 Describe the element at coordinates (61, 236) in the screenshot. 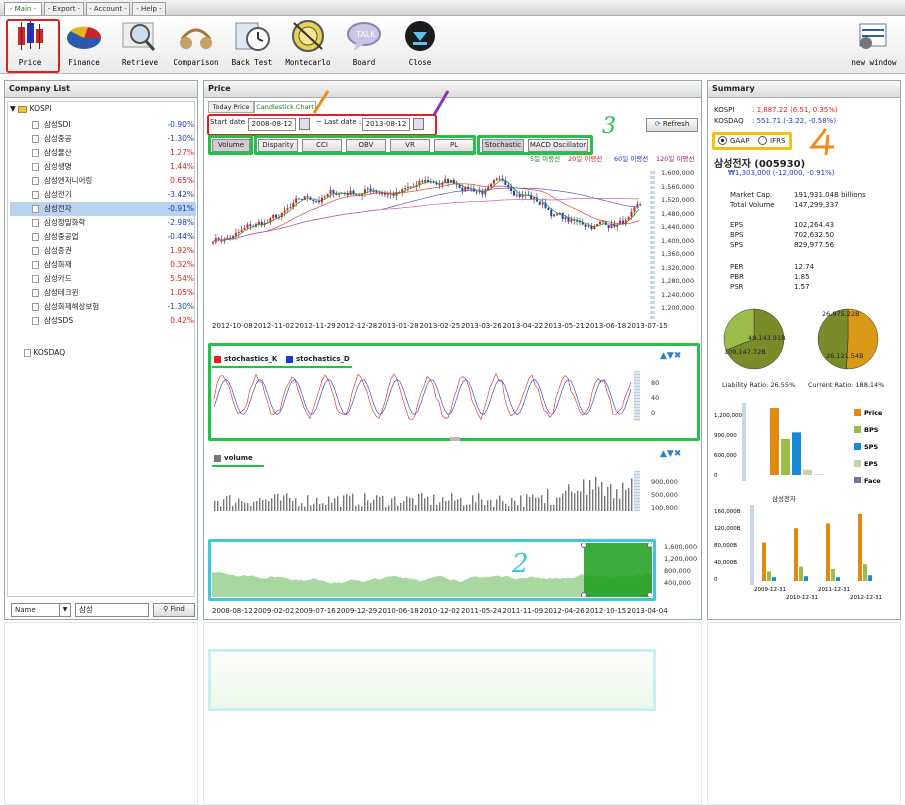

I see `stock-name: 삼성중공업` at that location.